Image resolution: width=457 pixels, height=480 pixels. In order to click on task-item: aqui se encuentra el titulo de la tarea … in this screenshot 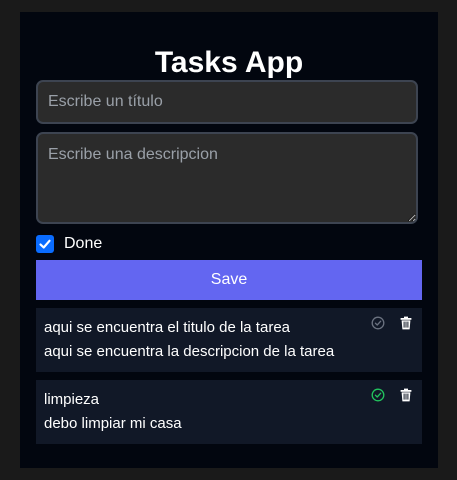, I will do `click(229, 340)`.